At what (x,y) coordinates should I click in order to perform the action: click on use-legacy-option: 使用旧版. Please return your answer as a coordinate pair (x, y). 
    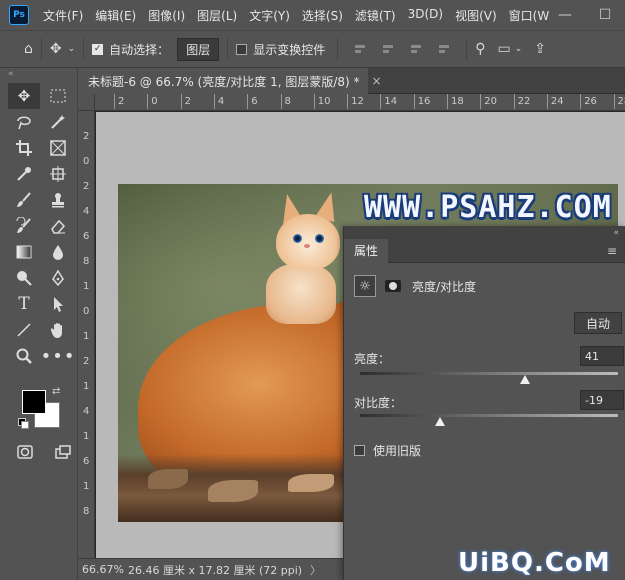
    Looking at the image, I should click on (387, 450).